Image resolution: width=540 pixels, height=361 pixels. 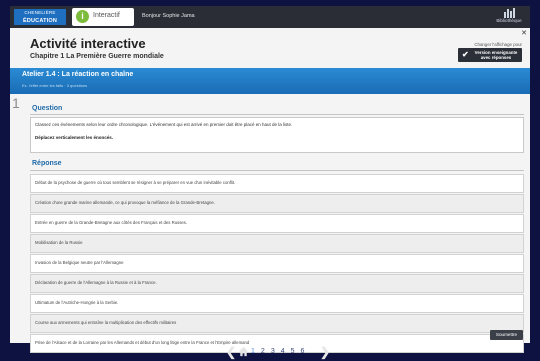 What do you see at coordinates (325, 352) in the screenshot?
I see `next-page-icon: ❯` at bounding box center [325, 352].